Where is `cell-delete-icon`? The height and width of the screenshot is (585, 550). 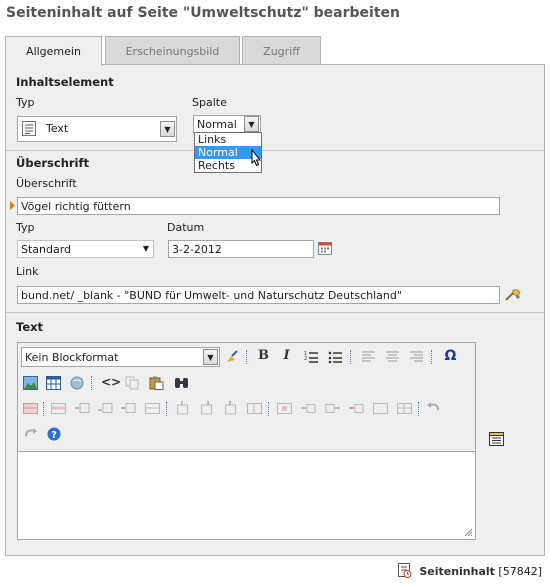
cell-delete-icon is located at coordinates (356, 408).